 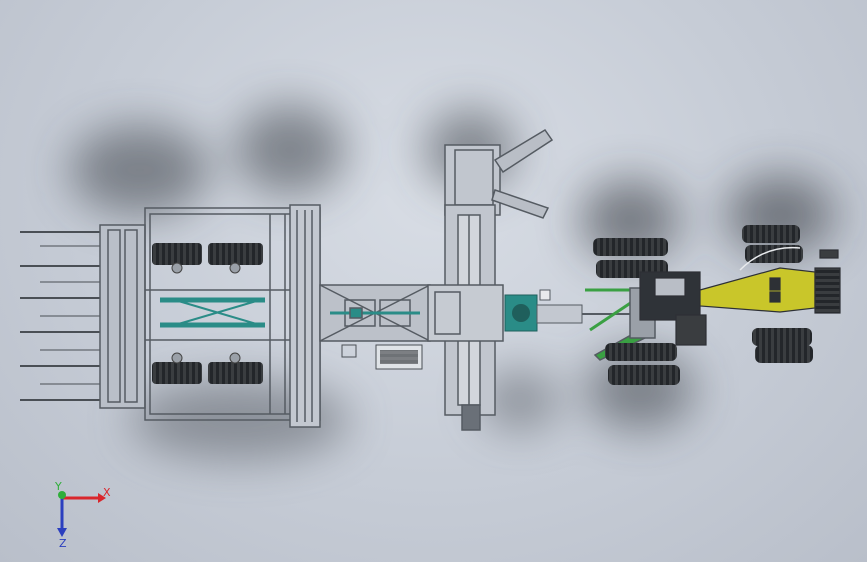 I want to click on axis-triad: X Y Z, so click(x=82, y=515).